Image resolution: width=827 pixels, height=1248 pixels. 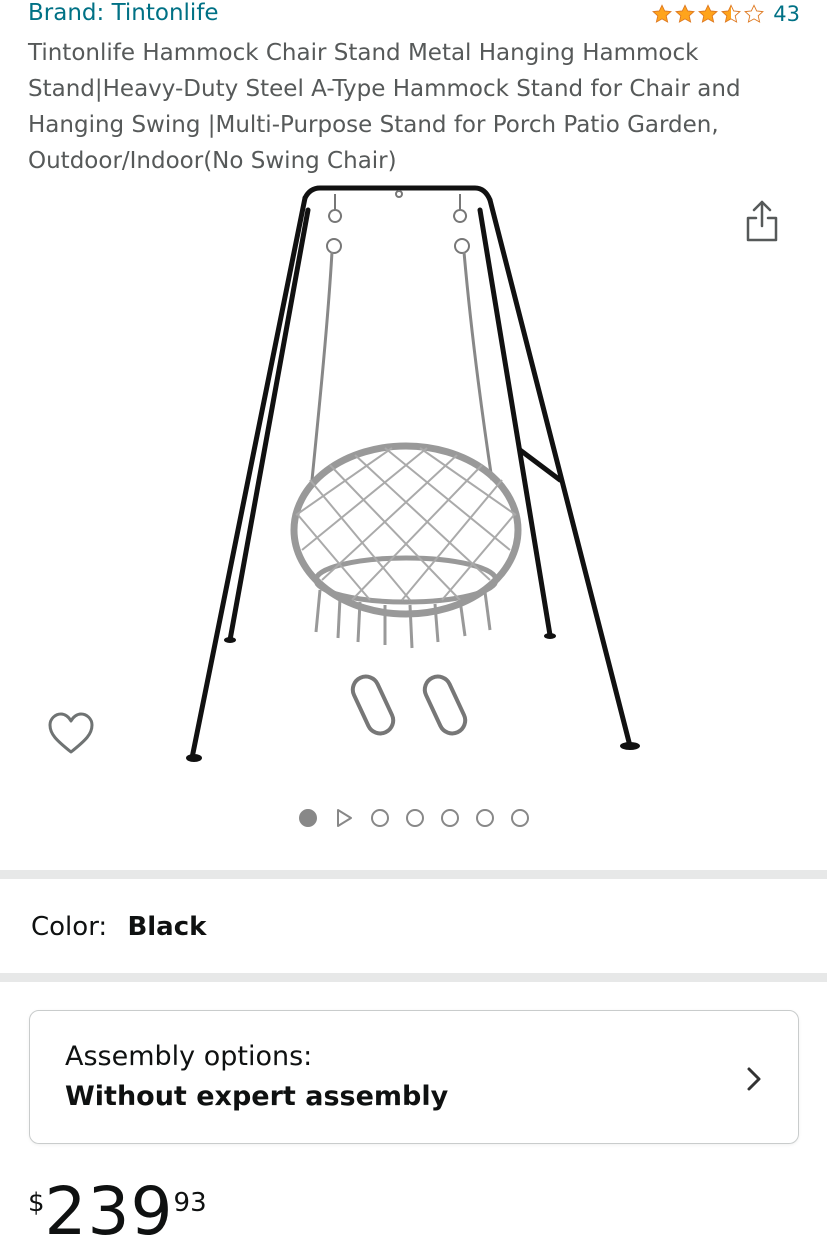 I want to click on assembly-label: Assembly options:, so click(x=189, y=1056).